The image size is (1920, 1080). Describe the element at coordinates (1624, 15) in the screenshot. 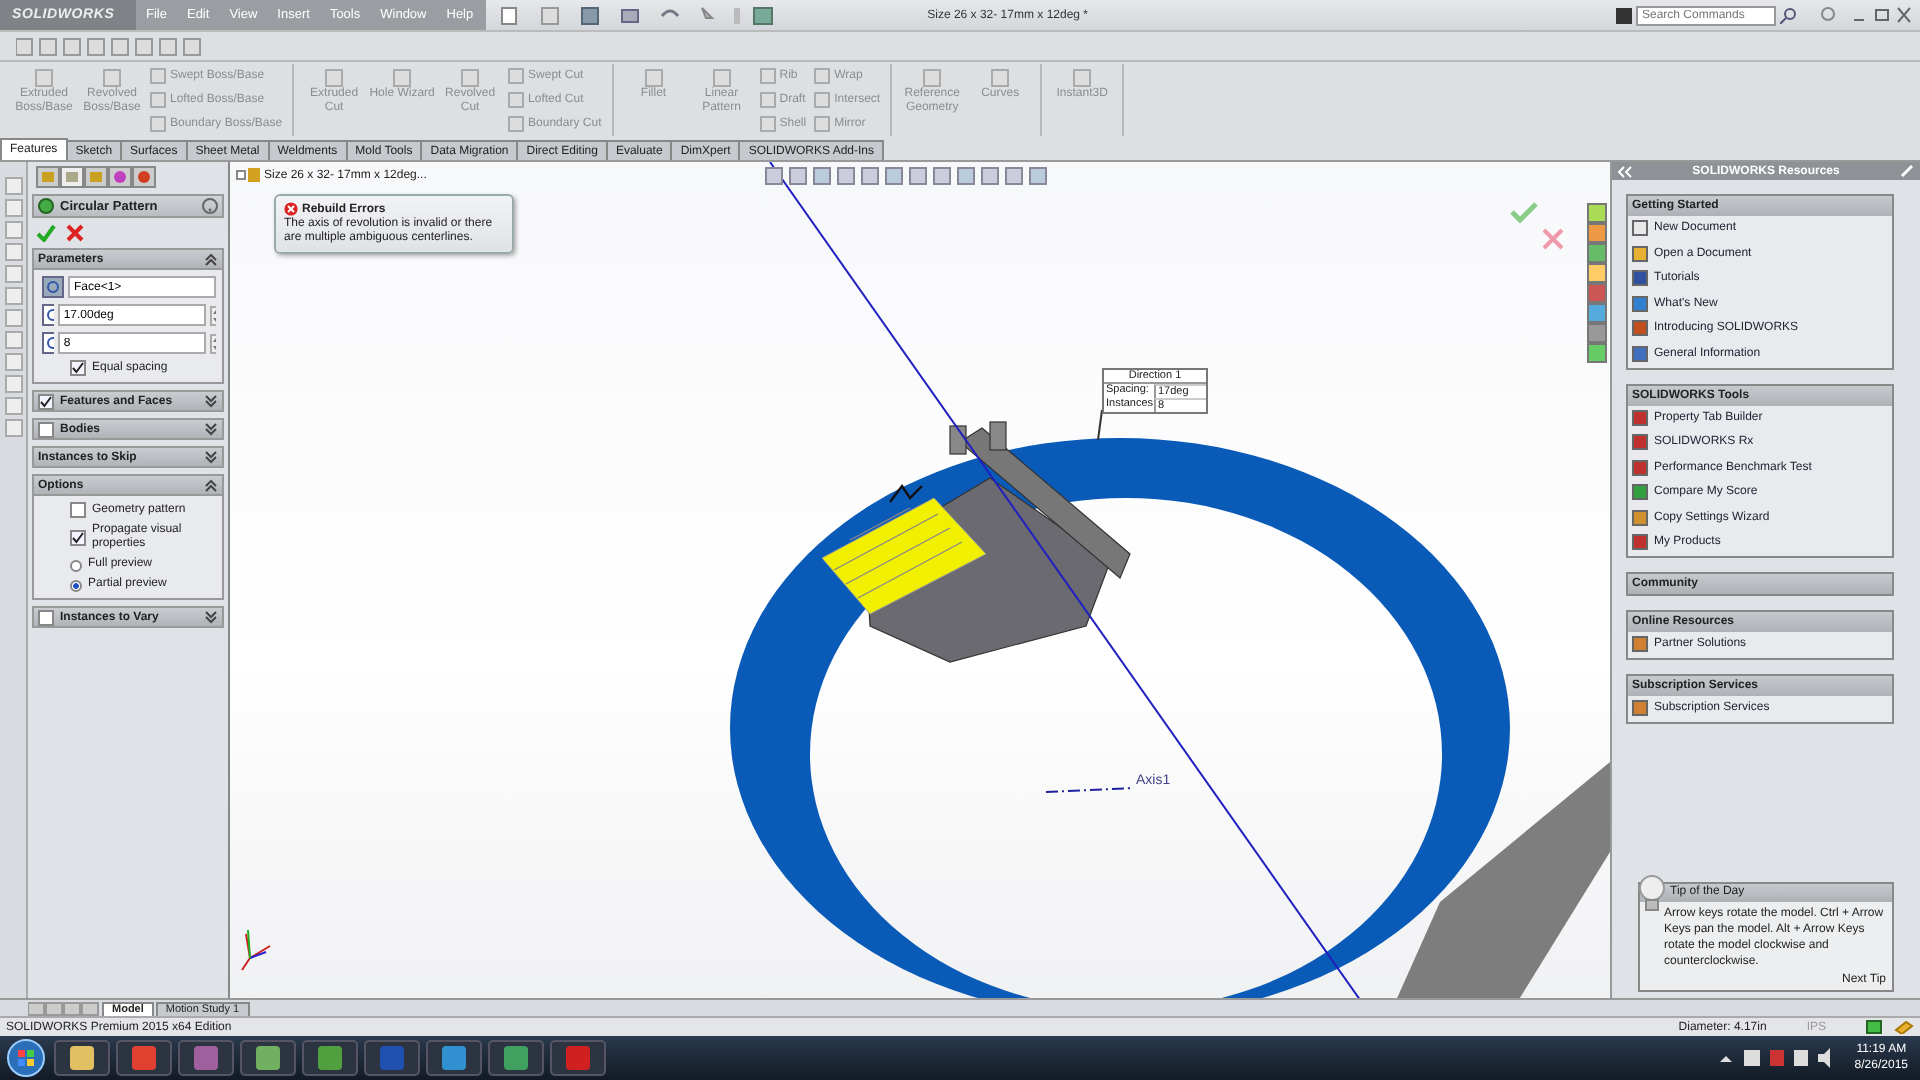

I see `command-icon` at that location.